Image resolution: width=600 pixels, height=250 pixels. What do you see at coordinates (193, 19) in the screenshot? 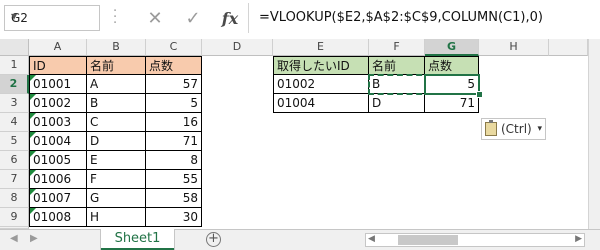
I see `check-icon: ✓` at bounding box center [193, 19].